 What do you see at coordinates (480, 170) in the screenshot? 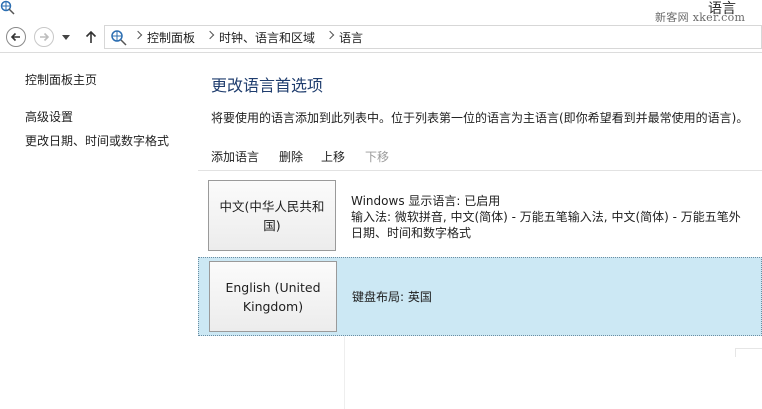
I see `toolbar-divider` at bounding box center [480, 170].